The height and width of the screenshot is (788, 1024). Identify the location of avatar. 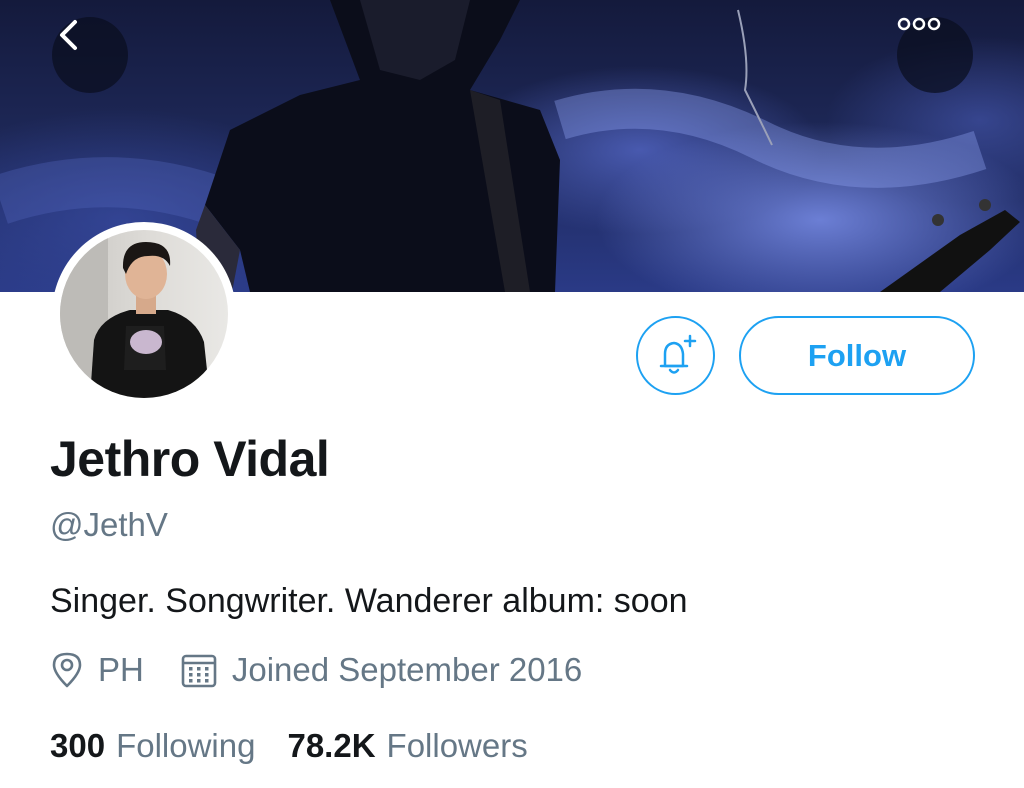
(144, 314).